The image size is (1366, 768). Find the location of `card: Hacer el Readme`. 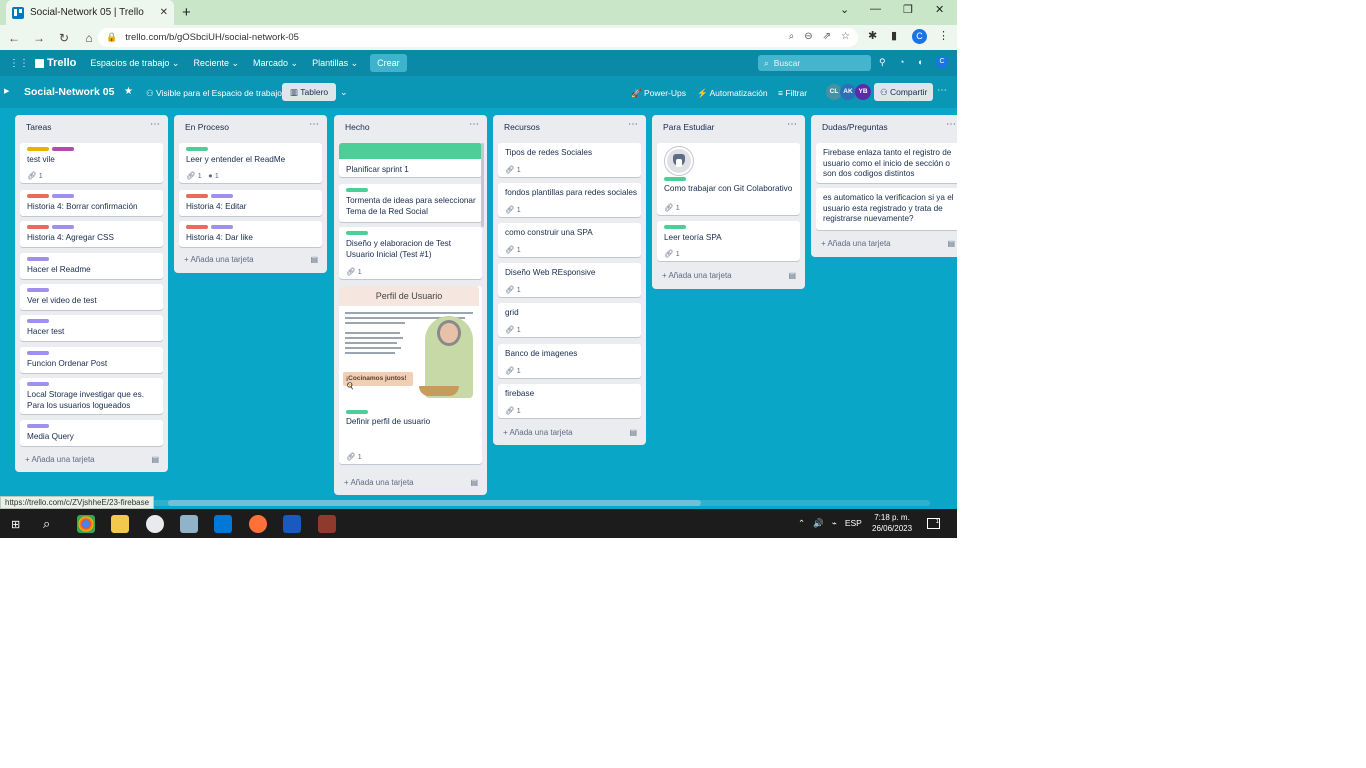

card: Hacer el Readme is located at coordinates (91, 266).